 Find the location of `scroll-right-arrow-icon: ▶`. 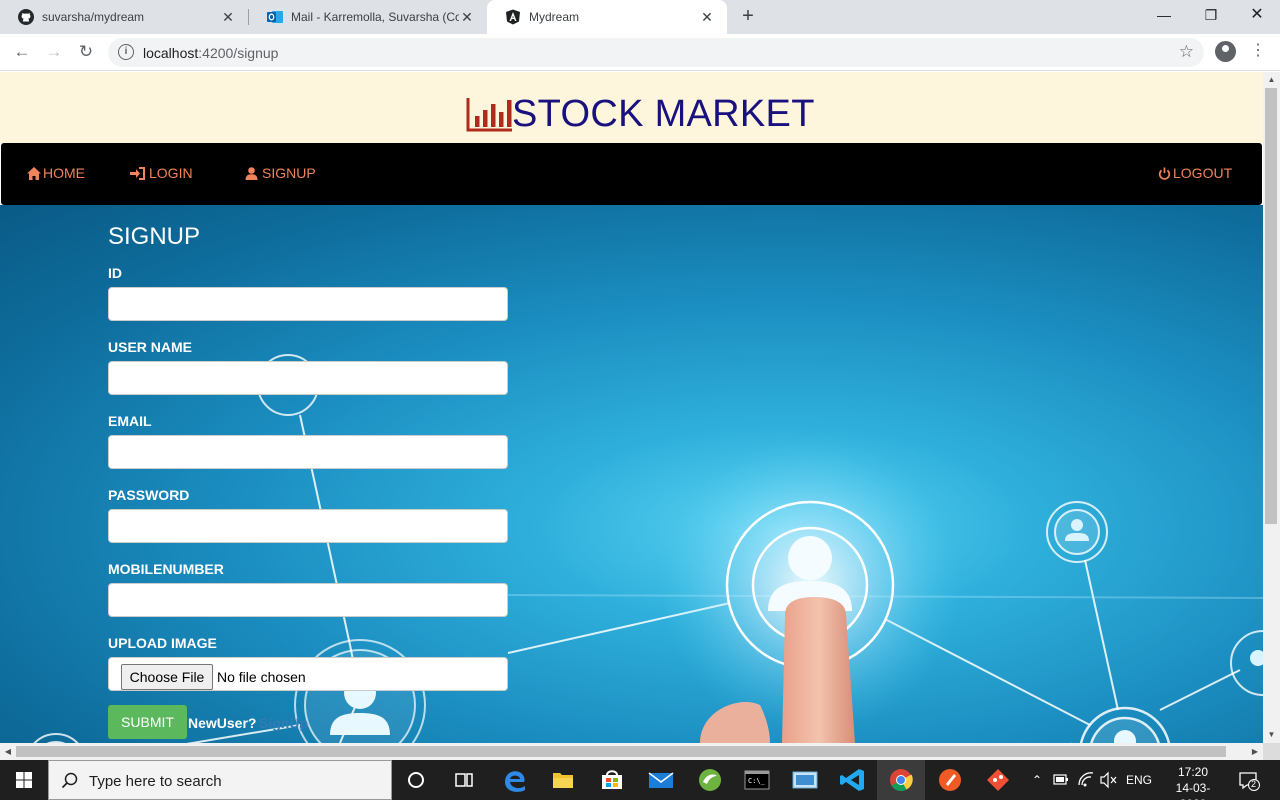

scroll-right-arrow-icon: ▶ is located at coordinates (1255, 751).